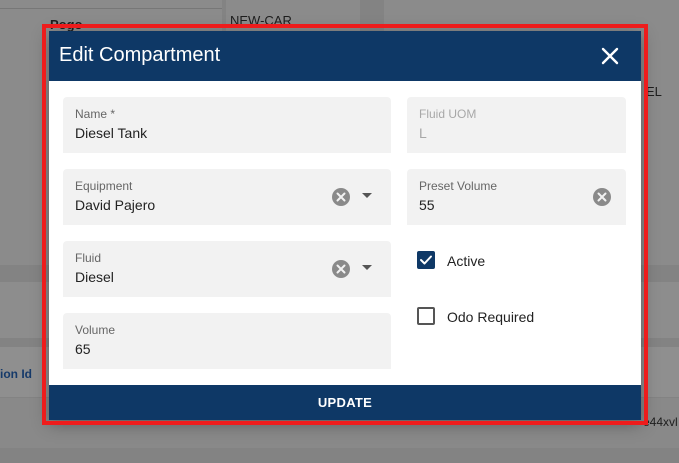 Image resolution: width=679 pixels, height=463 pixels. I want to click on bg-row-value: e44xvl, so click(660, 422).